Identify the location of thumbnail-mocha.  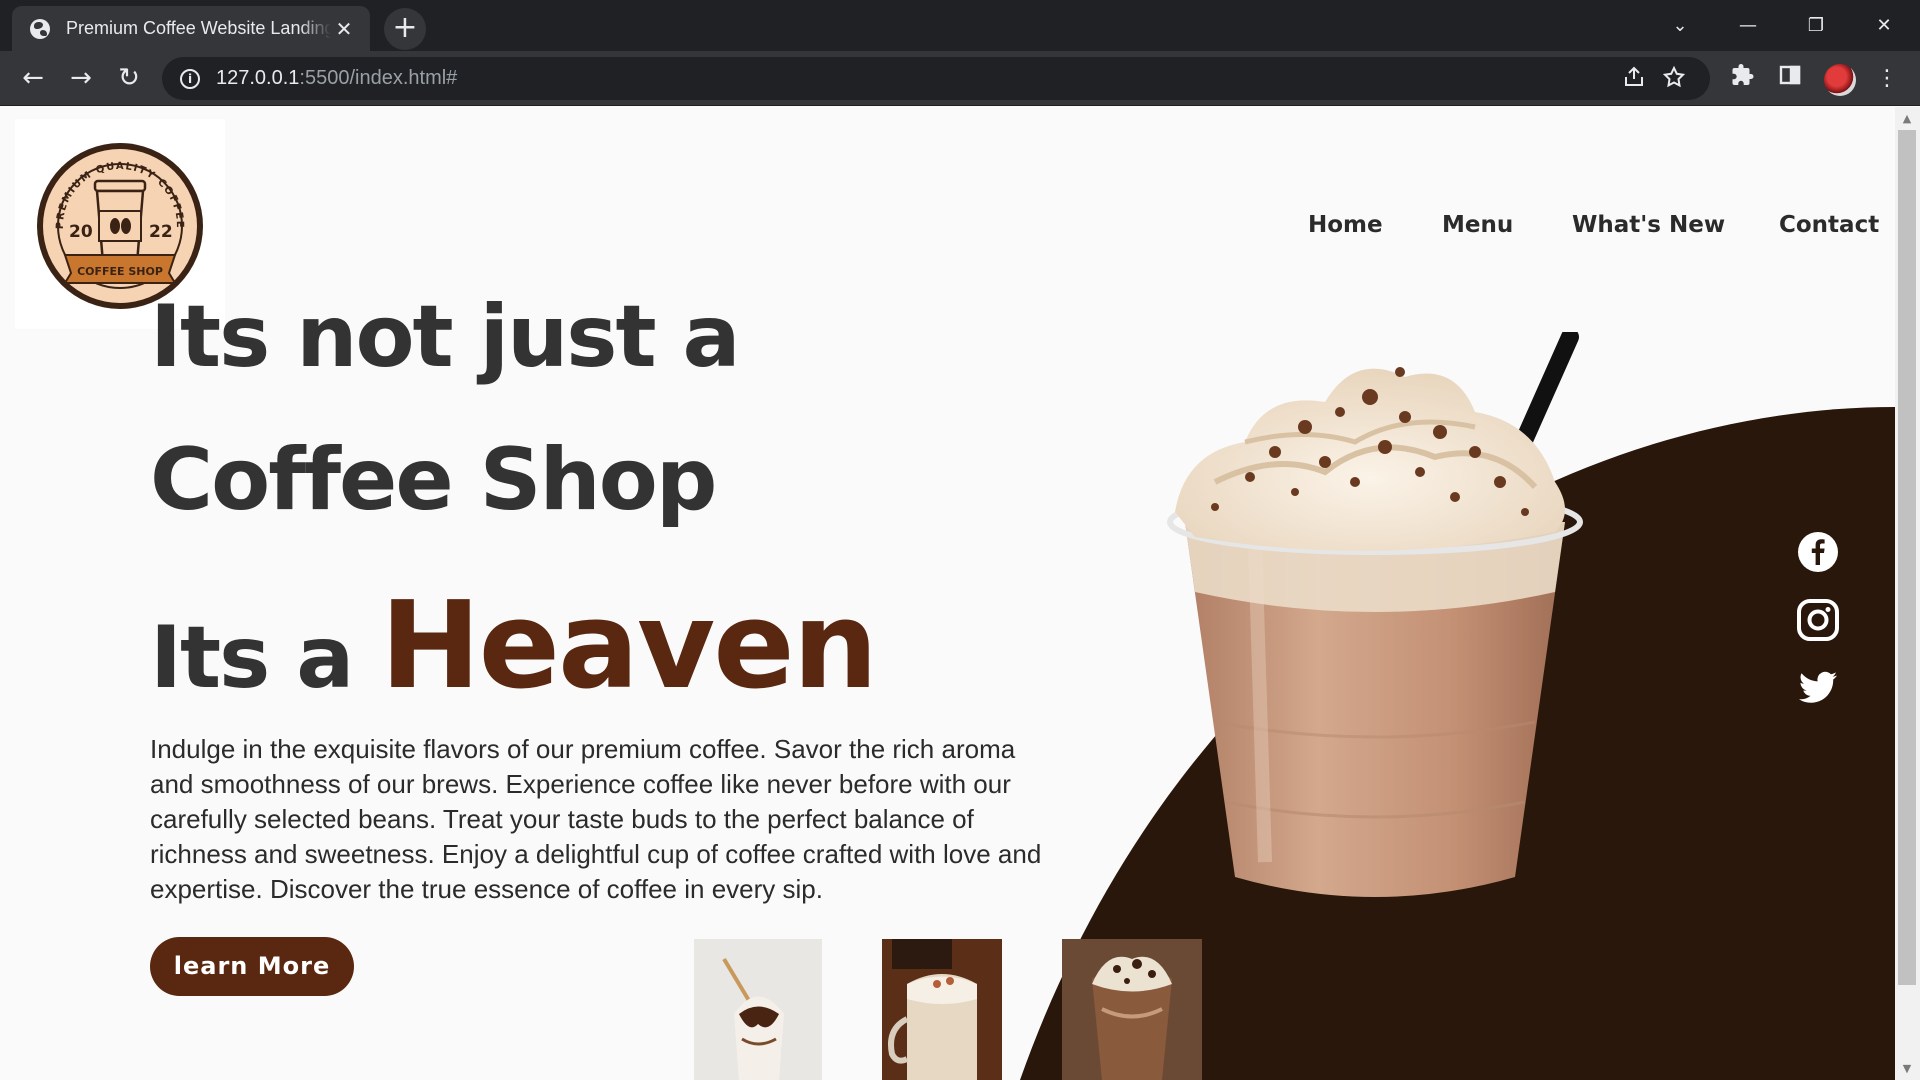
(1132, 1009).